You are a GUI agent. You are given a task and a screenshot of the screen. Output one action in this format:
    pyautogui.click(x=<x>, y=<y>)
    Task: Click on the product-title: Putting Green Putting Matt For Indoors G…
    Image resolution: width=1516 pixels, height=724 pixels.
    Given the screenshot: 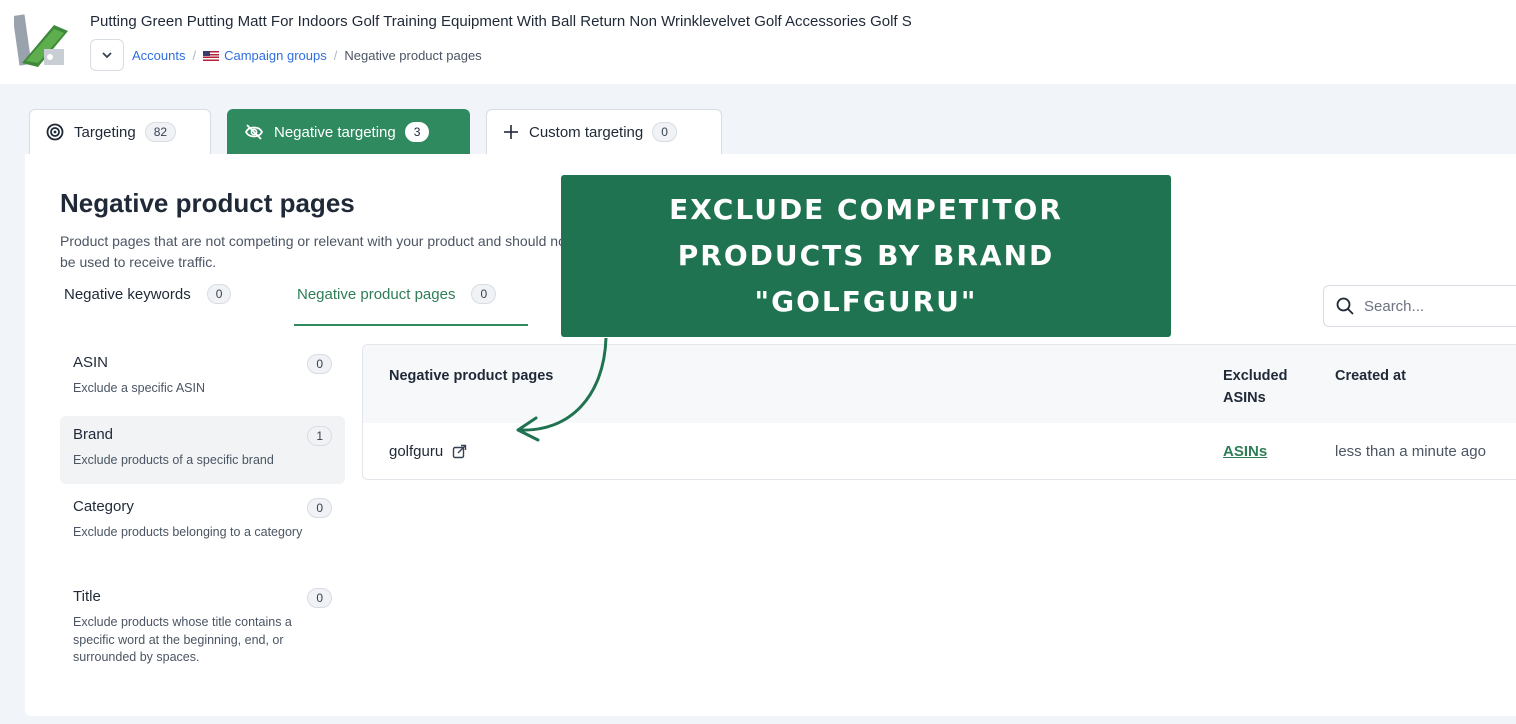 What is the action you would take?
    pyautogui.click(x=501, y=21)
    